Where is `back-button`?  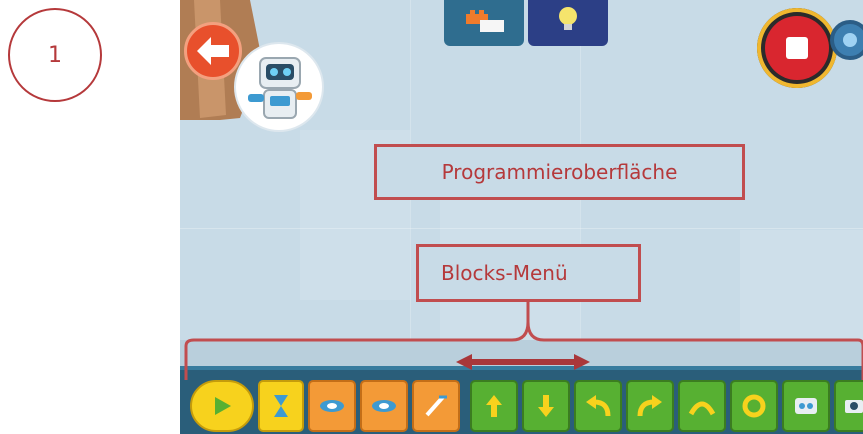
back-button is located at coordinates (213, 51).